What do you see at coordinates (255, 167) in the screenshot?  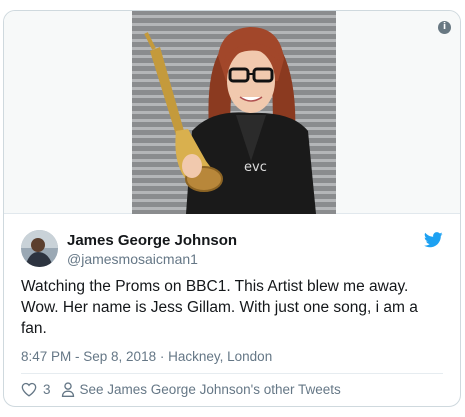 I see `svg-text: evc` at bounding box center [255, 167].